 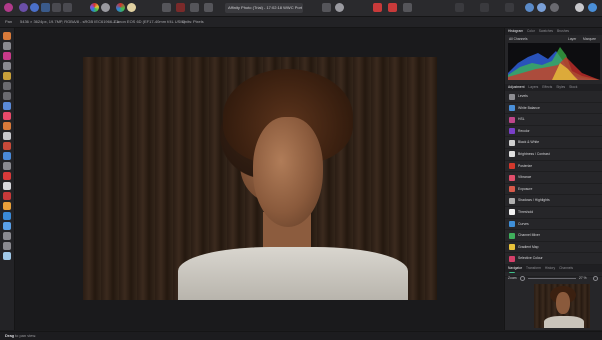 What do you see at coordinates (7, 156) in the screenshot?
I see `blur-brush-icon` at bounding box center [7, 156].